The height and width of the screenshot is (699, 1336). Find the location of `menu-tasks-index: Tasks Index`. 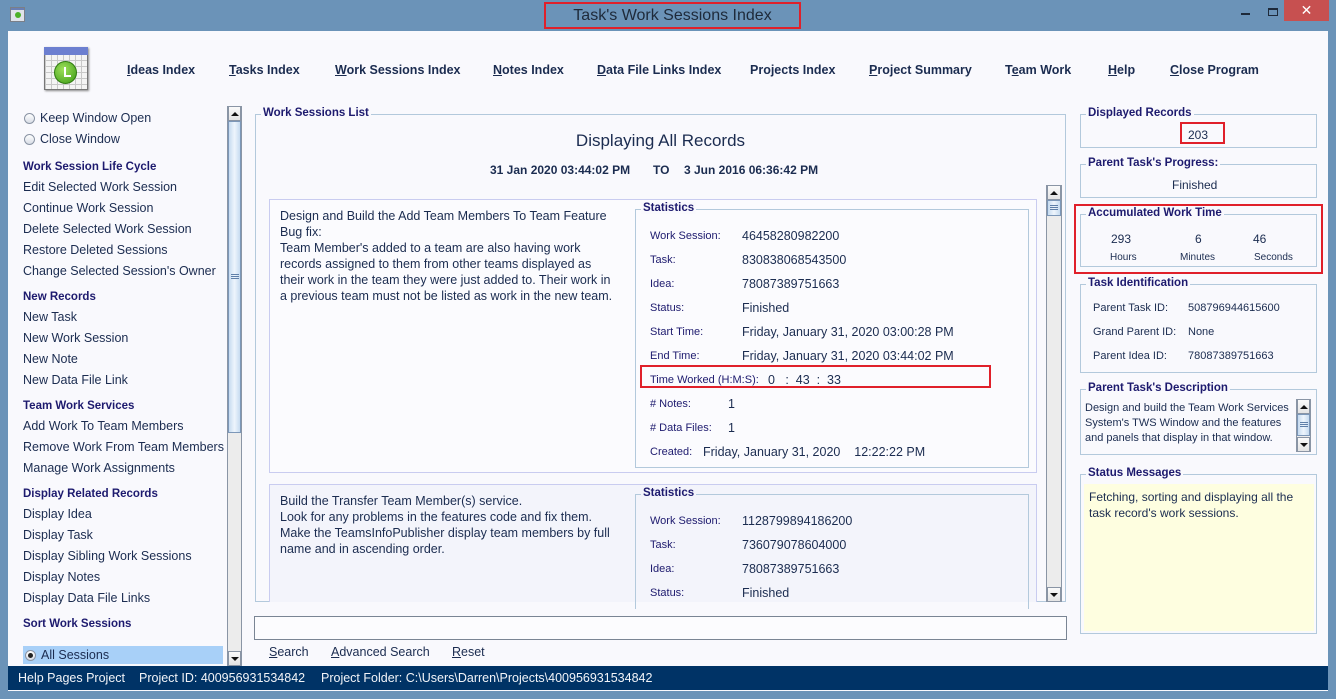

menu-tasks-index: Tasks Index is located at coordinates (264, 70).